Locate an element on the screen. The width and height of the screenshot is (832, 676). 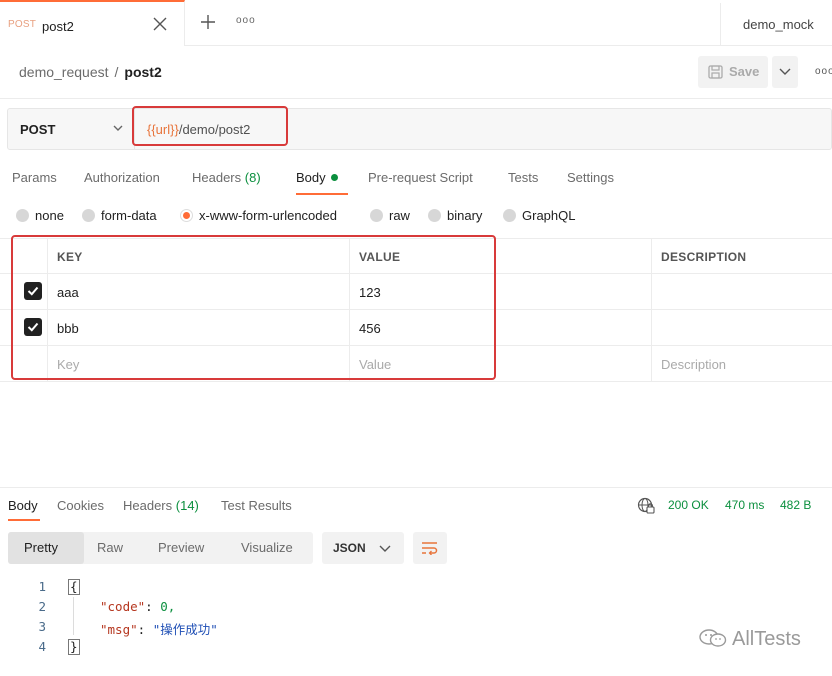
response-body-underline is located at coordinates (24, 520).